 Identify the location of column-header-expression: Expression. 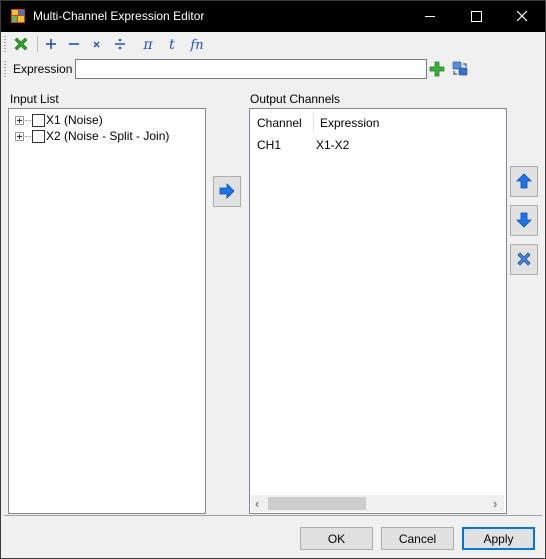
(349, 128).